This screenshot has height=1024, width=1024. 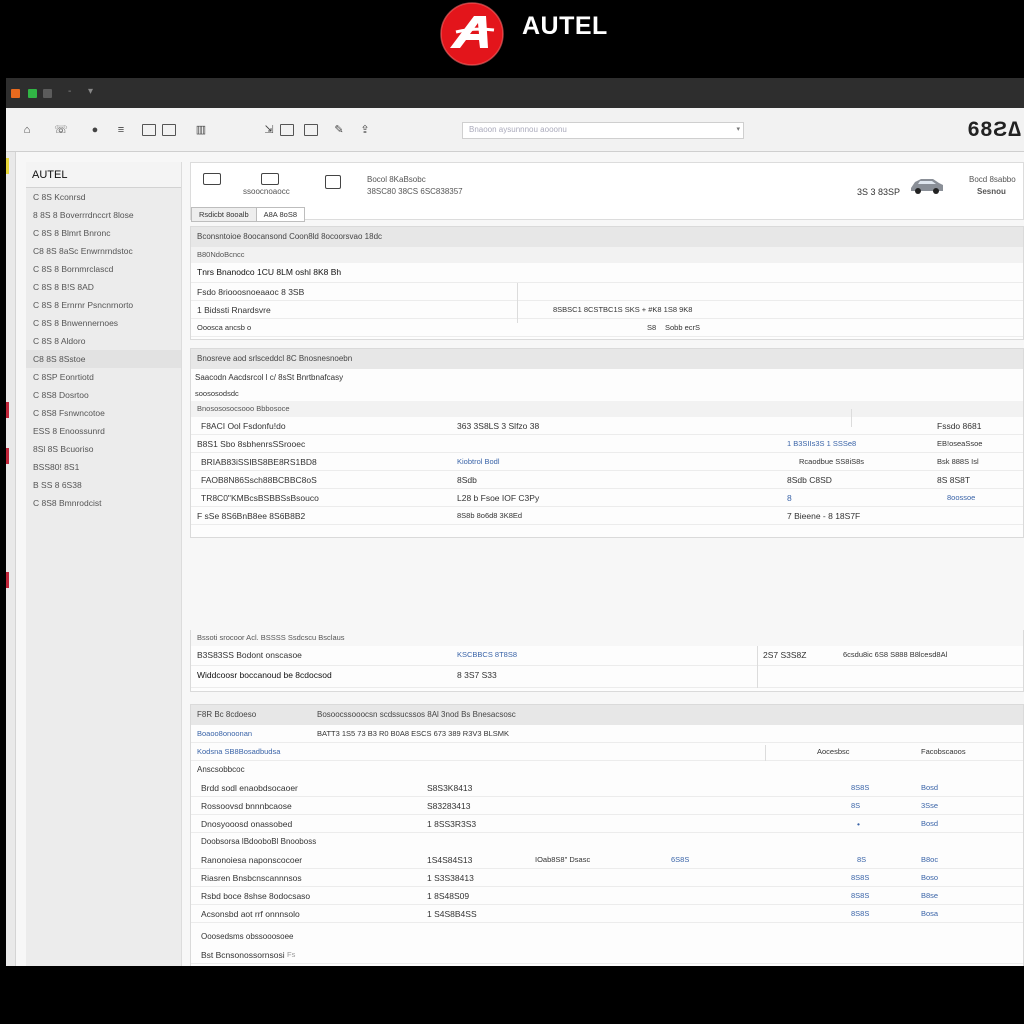 I want to click on cell: Boso, so click(x=930, y=877).